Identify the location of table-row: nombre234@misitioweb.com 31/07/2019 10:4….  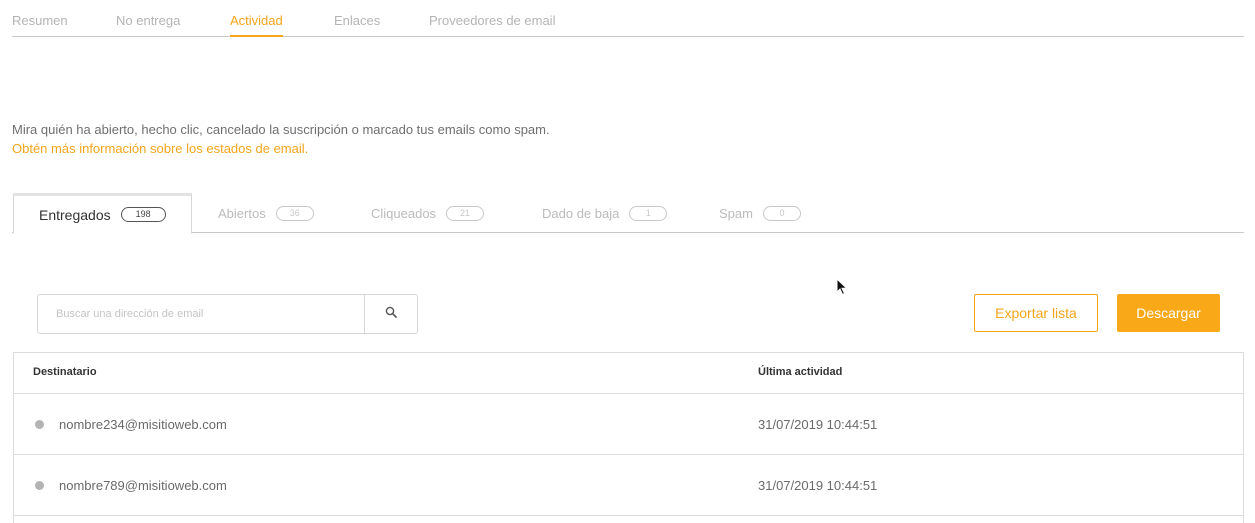
(628, 424).